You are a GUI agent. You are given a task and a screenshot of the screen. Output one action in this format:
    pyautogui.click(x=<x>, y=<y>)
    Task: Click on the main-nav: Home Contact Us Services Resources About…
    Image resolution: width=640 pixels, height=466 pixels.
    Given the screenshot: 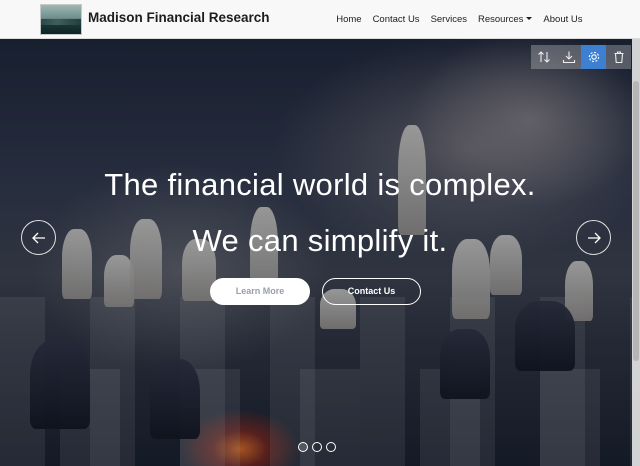 What is the action you would take?
    pyautogui.click(x=459, y=19)
    